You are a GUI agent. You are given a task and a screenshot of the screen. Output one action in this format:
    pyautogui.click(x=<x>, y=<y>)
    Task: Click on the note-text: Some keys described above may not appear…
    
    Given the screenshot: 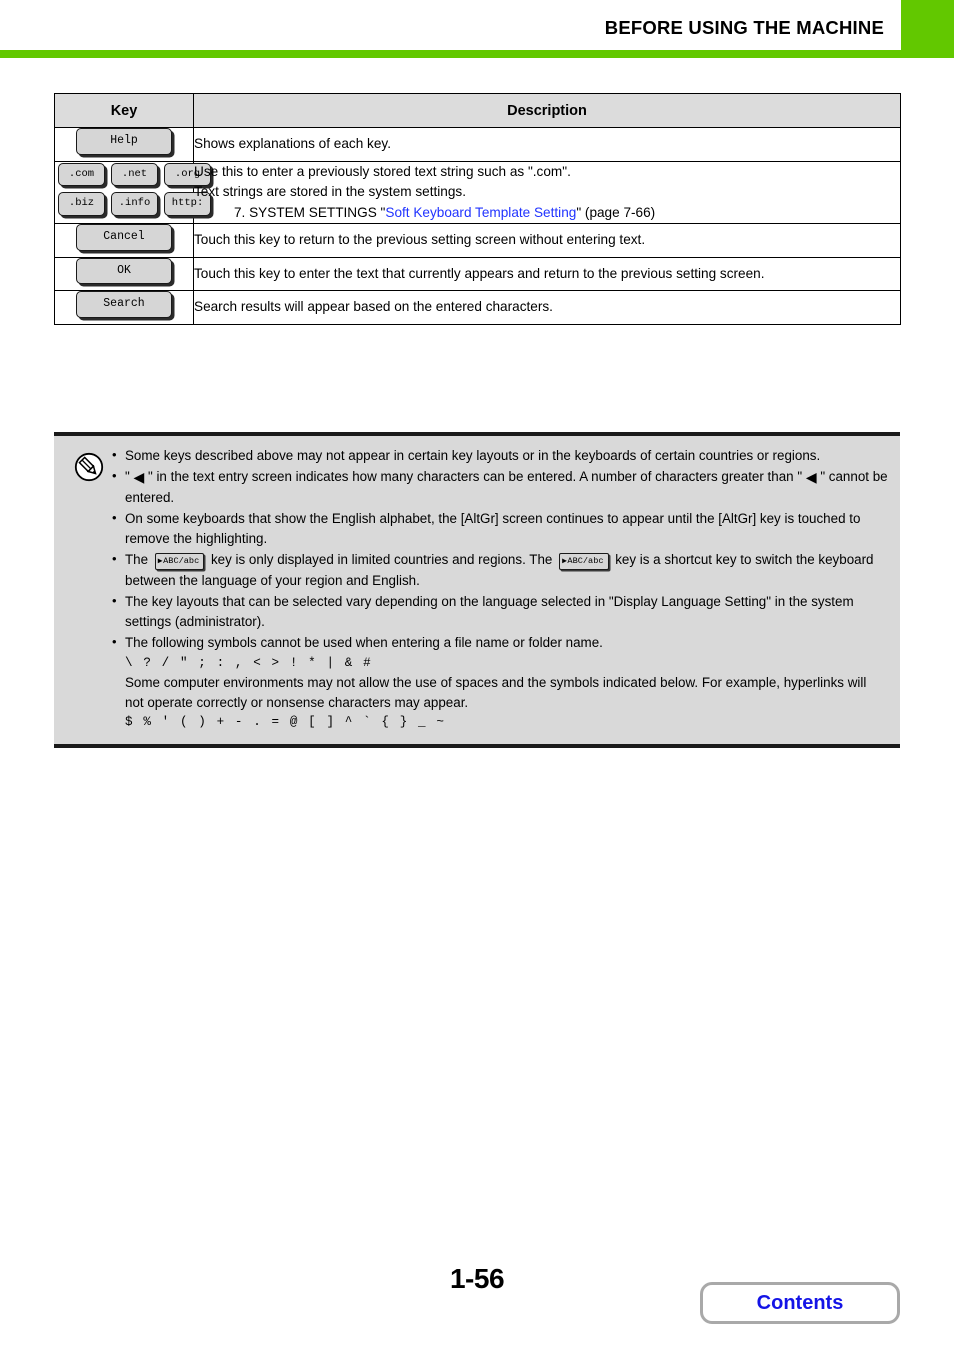 What is the action you would take?
    pyautogui.click(x=473, y=455)
    